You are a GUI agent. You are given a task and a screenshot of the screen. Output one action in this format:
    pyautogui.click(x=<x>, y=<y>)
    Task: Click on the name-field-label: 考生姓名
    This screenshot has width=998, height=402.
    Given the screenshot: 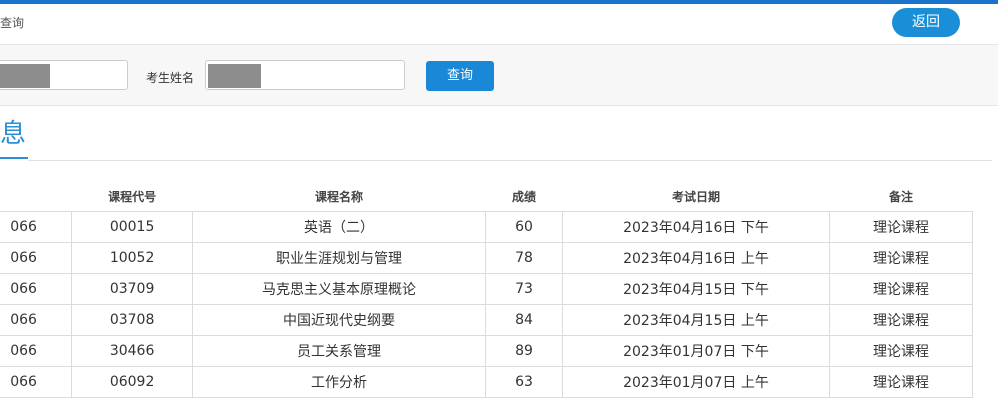 What is the action you would take?
    pyautogui.click(x=170, y=78)
    